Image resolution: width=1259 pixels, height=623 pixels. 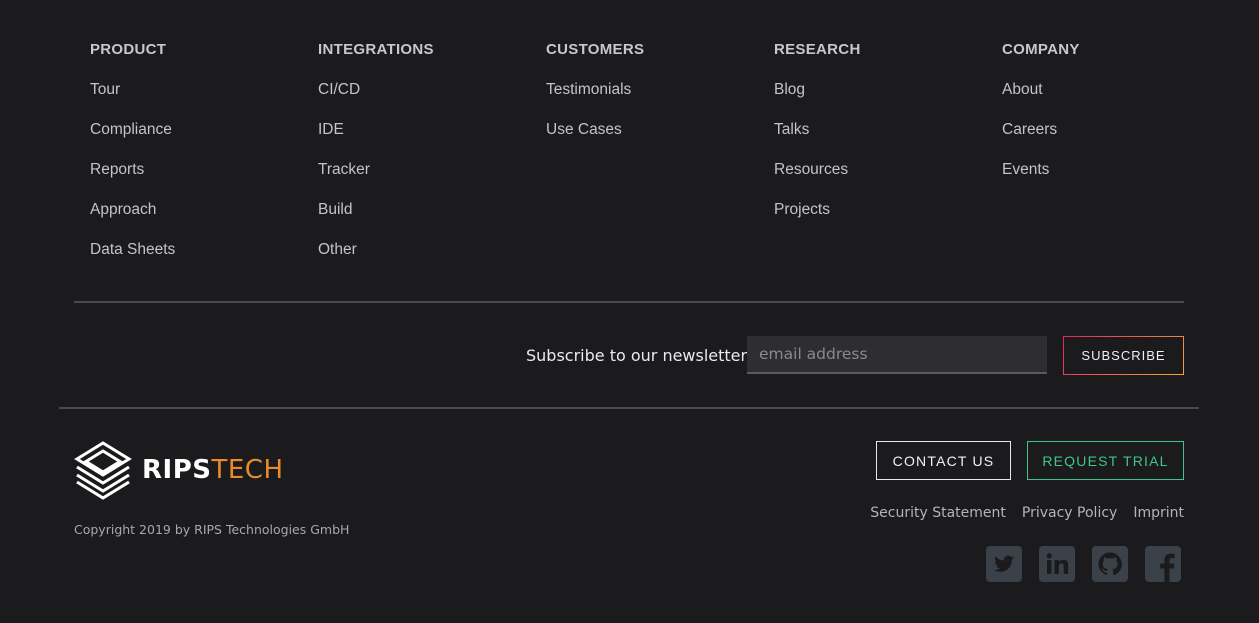 What do you see at coordinates (1158, 513) in the screenshot?
I see `imprint-link: Imprint` at bounding box center [1158, 513].